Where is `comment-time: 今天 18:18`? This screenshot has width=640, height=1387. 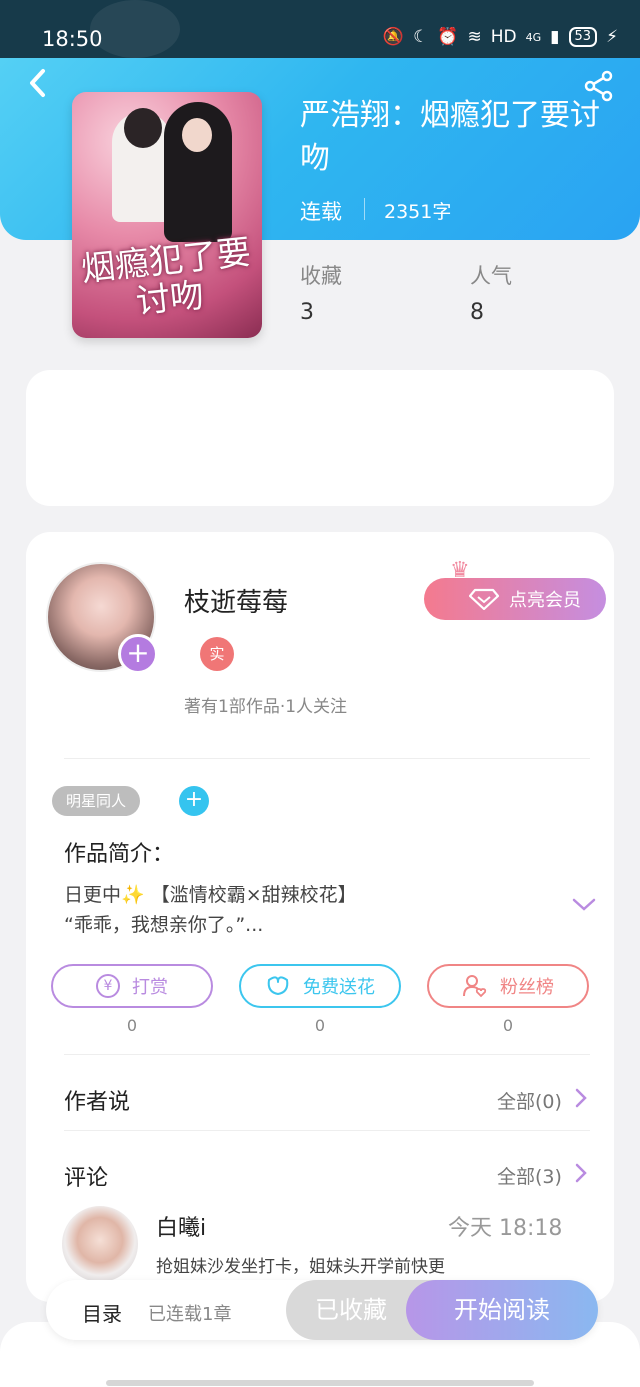
comment-time: 今天 18:18 is located at coordinates (505, 1228).